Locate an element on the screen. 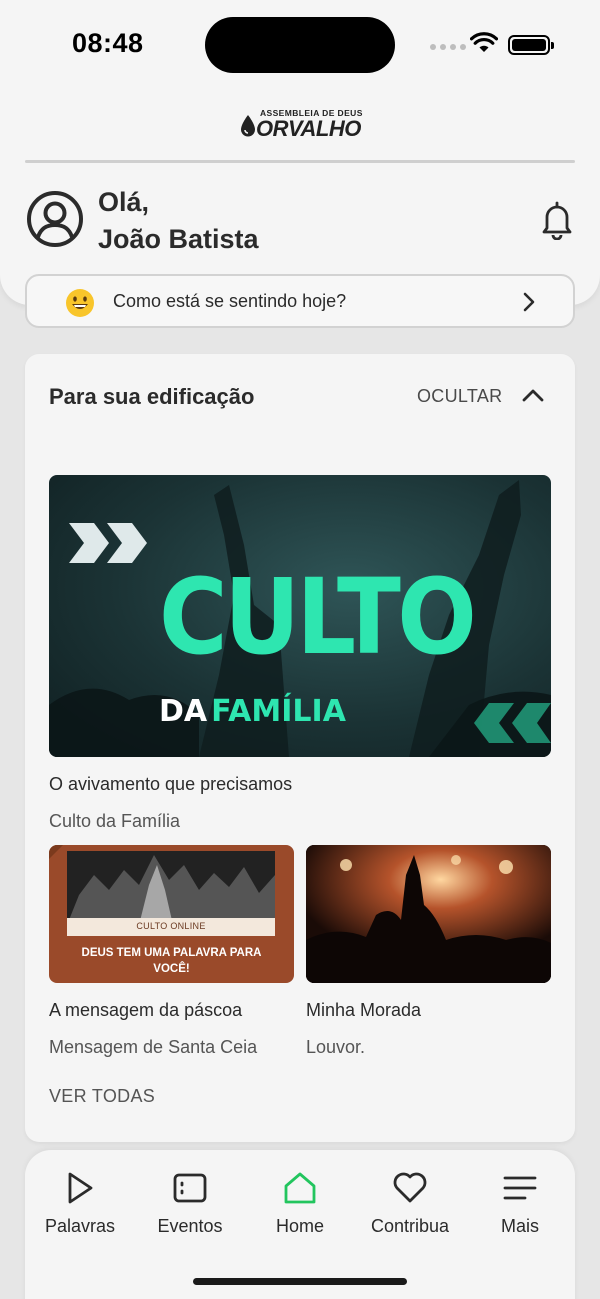  content-subtitle: Louvor. is located at coordinates (336, 1047).